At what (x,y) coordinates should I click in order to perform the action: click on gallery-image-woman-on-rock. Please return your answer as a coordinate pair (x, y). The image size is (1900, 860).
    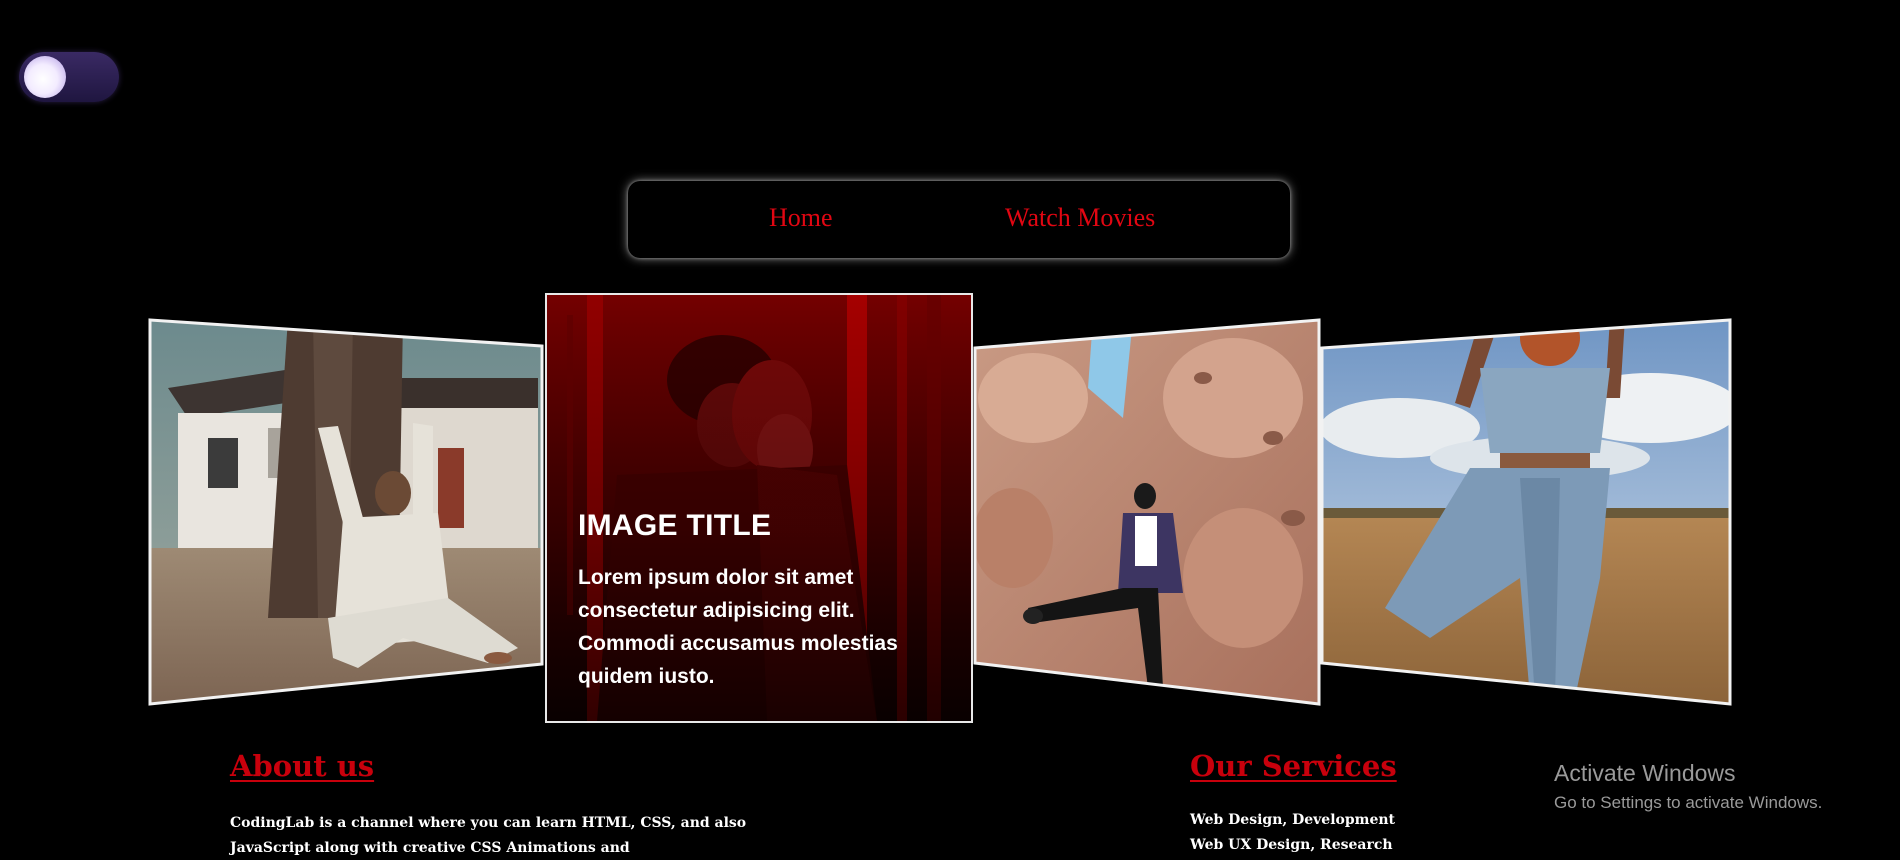
    Looking at the image, I should click on (1147, 512).